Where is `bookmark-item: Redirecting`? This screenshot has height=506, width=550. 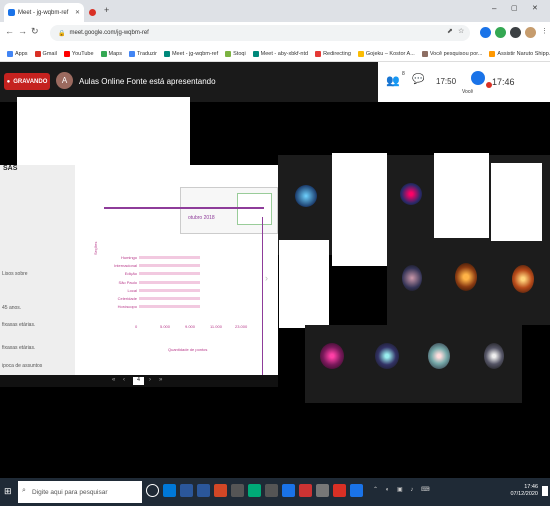 bookmark-item: Redirecting is located at coordinates (333, 53).